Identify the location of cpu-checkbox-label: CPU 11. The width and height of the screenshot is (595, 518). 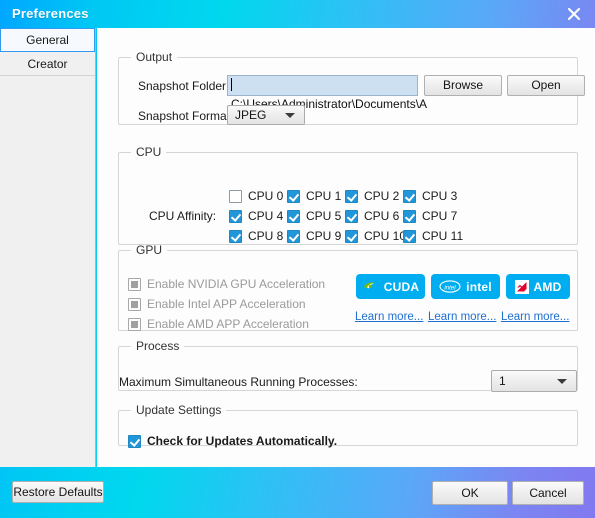
(443, 236).